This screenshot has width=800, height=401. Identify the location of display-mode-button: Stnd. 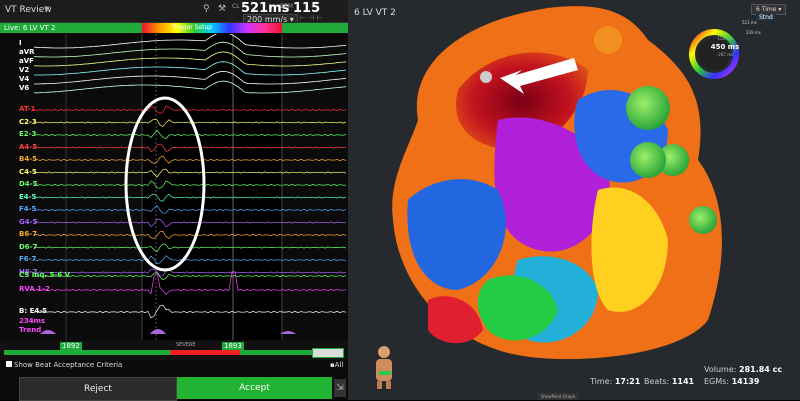
(766, 17).